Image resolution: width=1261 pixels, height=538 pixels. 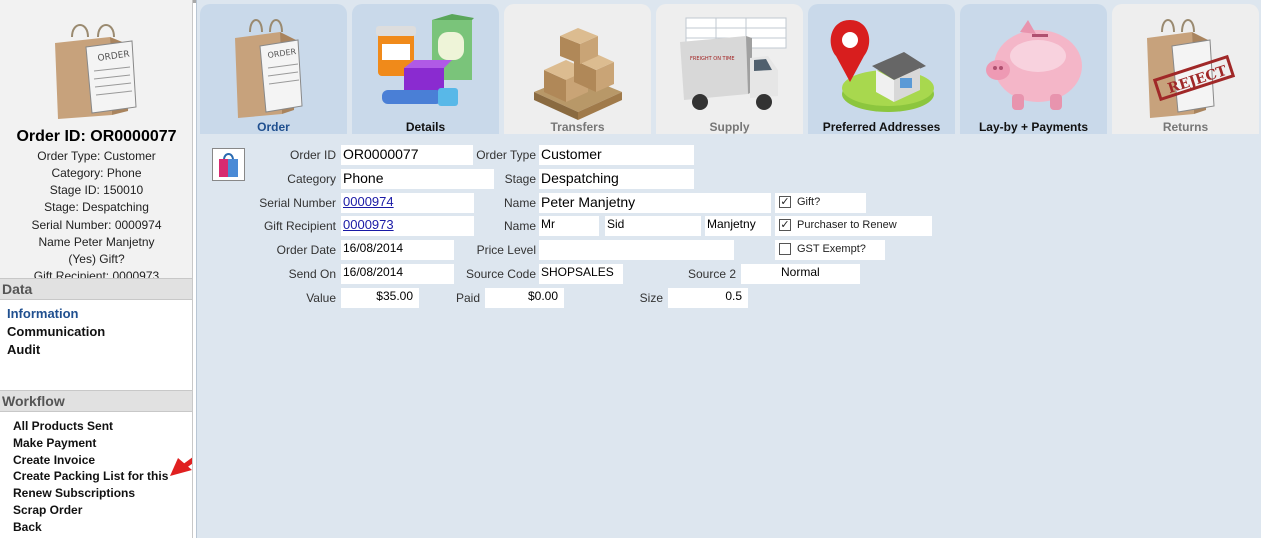 I want to click on serial-number-link: 0000974, so click(x=407, y=203).